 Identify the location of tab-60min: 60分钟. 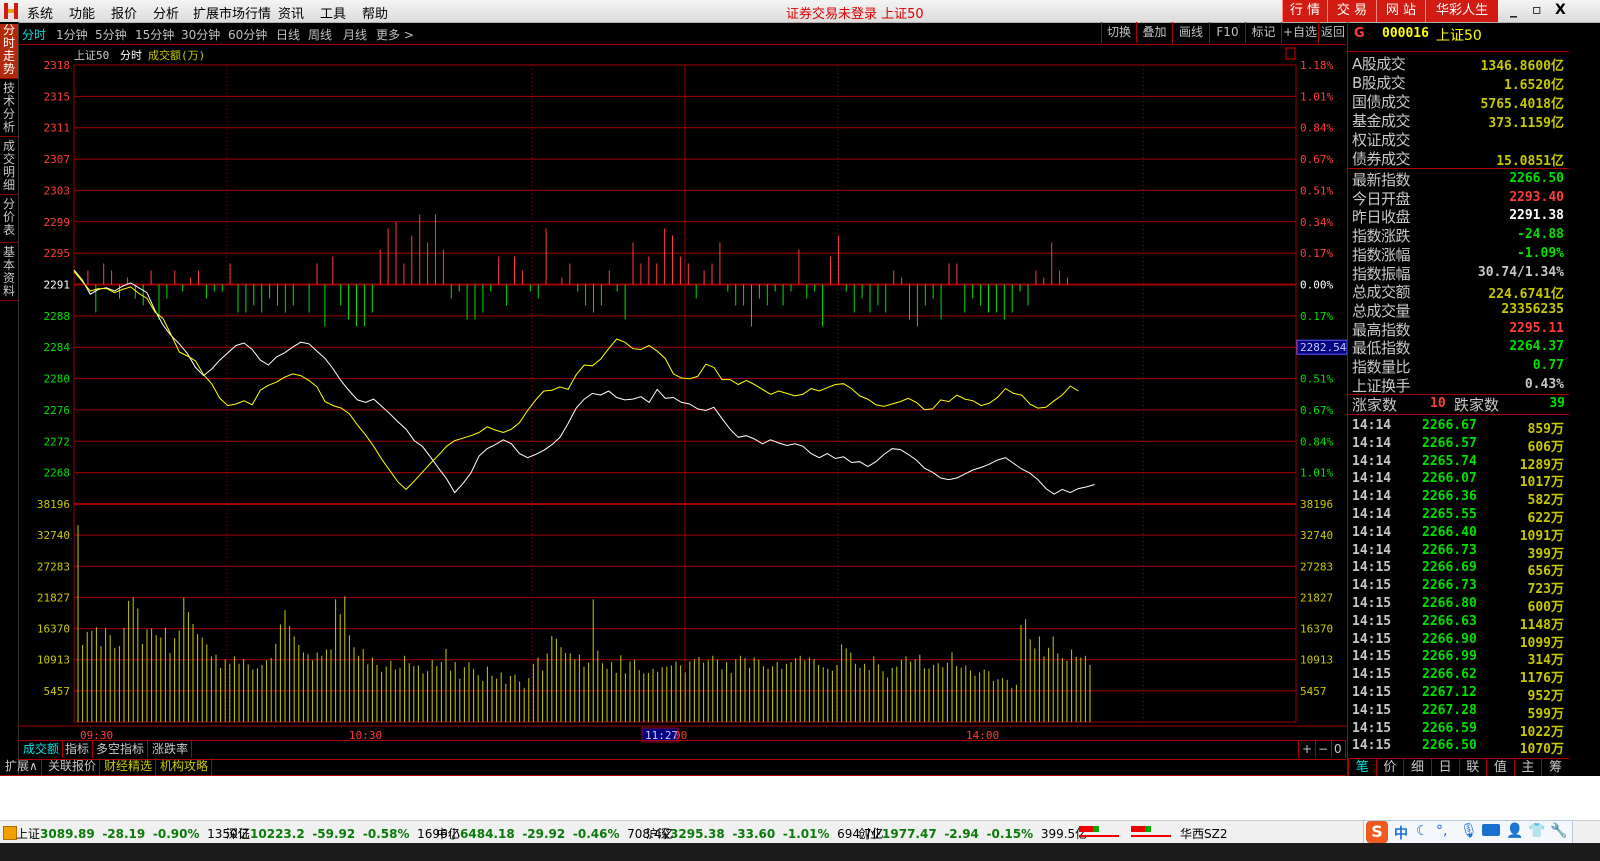
(247, 34).